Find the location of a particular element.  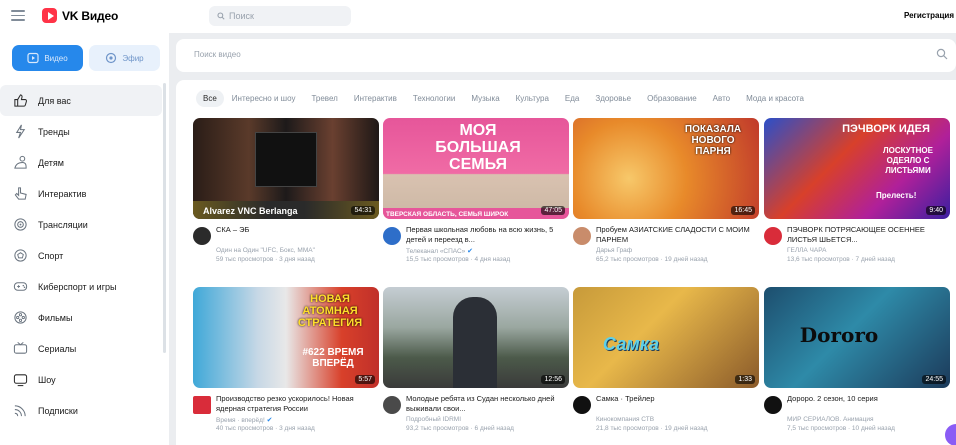

video-thumbnail: Dororo 24:55 is located at coordinates (857, 337).